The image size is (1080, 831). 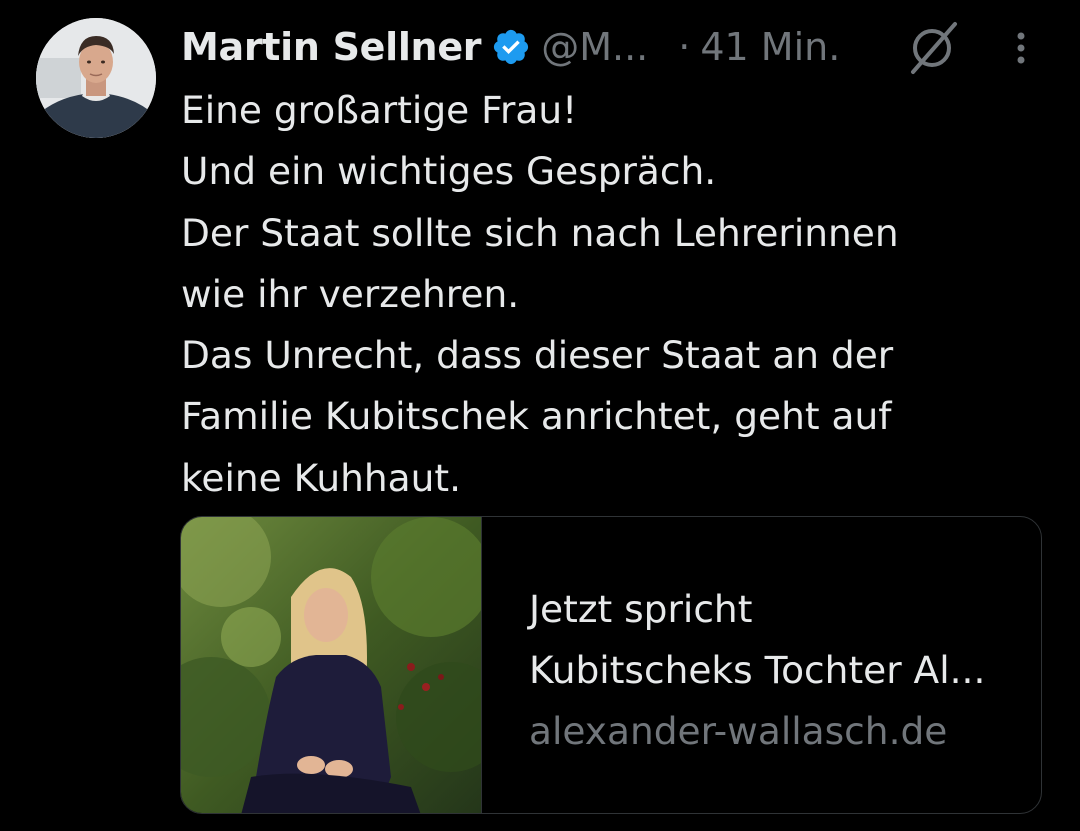 I want to click on avatar-photo, so click(x=96, y=78).